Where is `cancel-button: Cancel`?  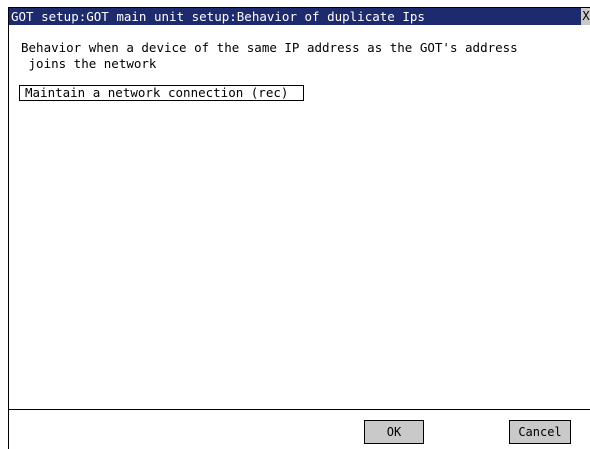 cancel-button: Cancel is located at coordinates (540, 432).